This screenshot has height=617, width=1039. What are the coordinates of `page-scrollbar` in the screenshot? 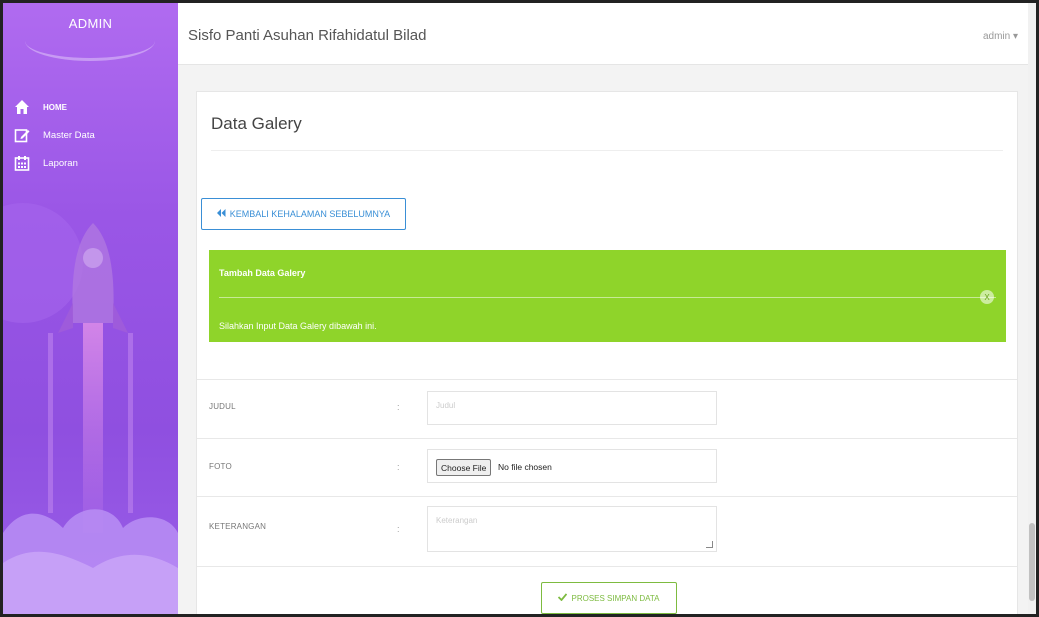 It's located at (1032, 308).